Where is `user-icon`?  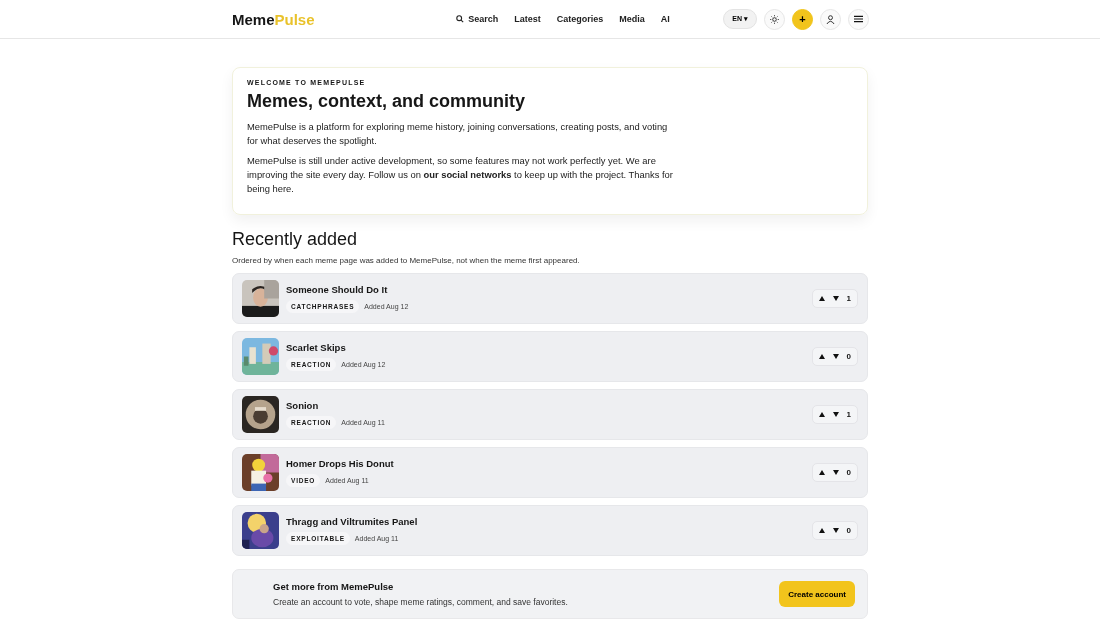 user-icon is located at coordinates (830, 19).